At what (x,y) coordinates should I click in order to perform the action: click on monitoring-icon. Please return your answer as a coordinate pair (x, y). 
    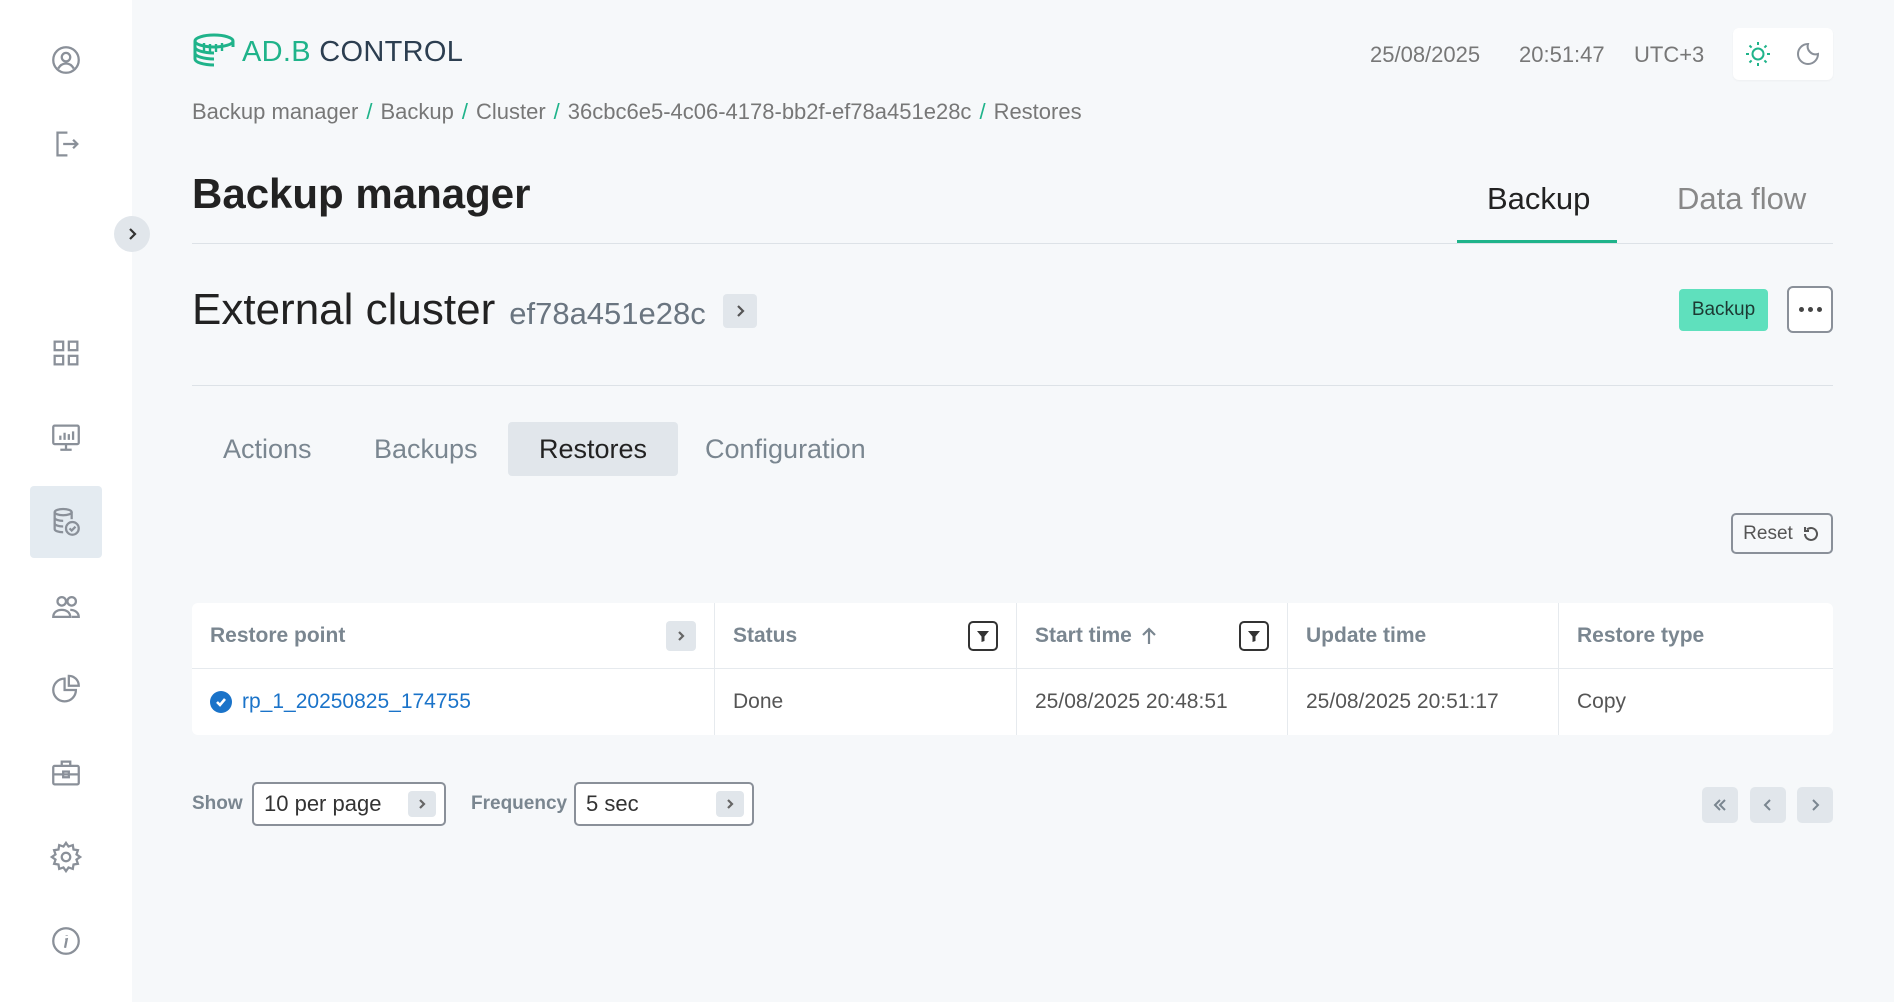
    Looking at the image, I should click on (66, 437).